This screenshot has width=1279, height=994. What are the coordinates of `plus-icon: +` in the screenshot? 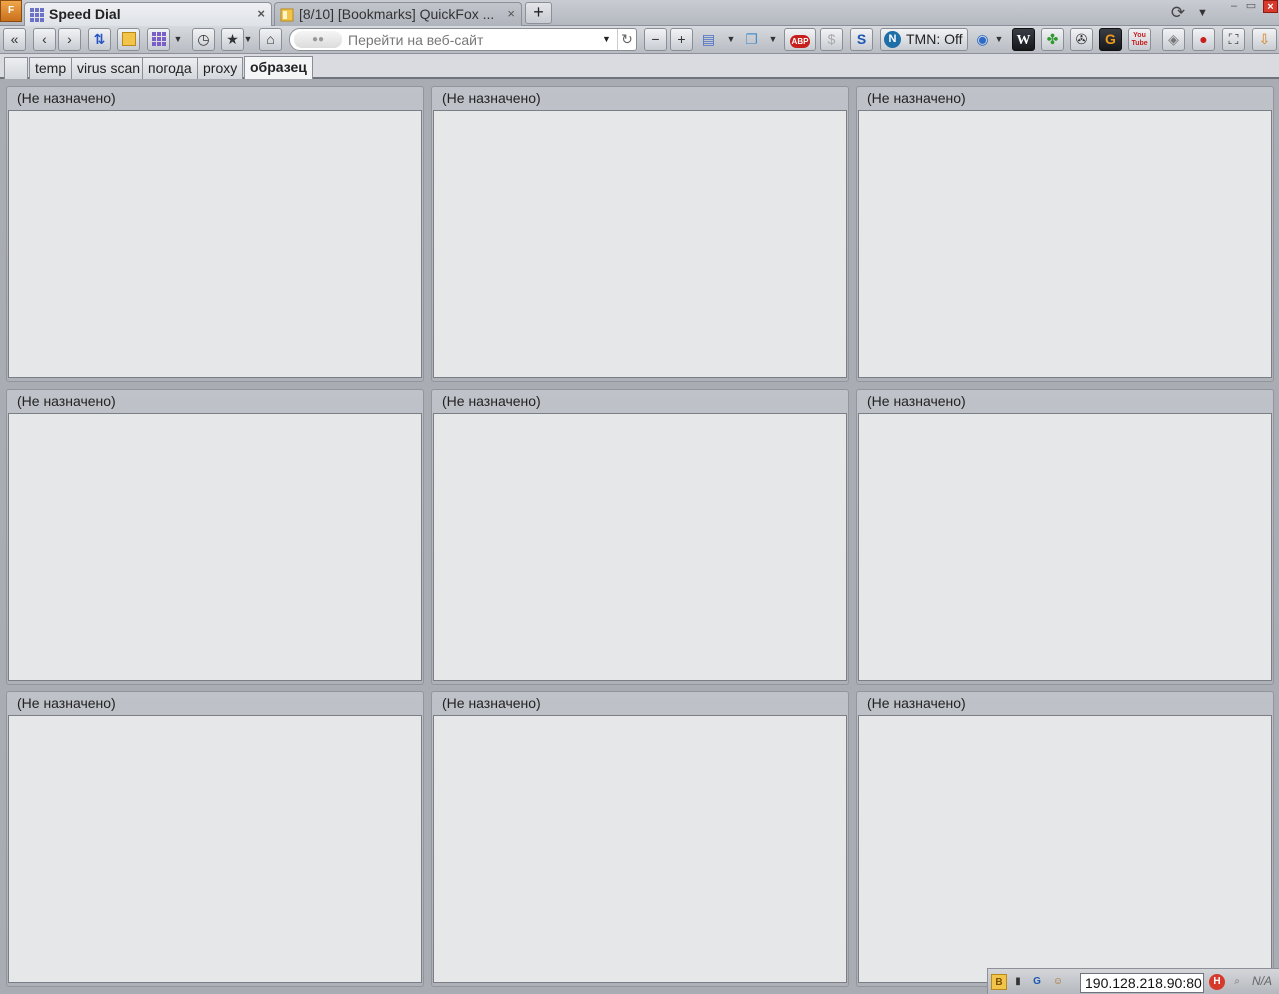 It's located at (681, 39).